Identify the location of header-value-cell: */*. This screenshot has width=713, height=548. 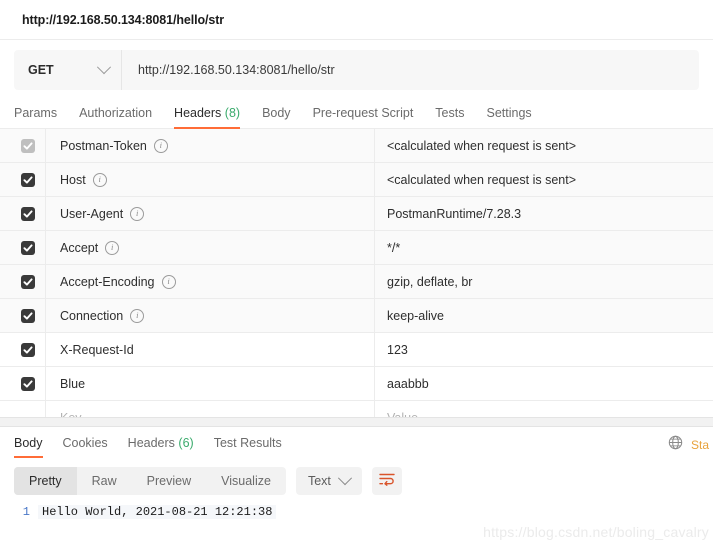
(544, 247).